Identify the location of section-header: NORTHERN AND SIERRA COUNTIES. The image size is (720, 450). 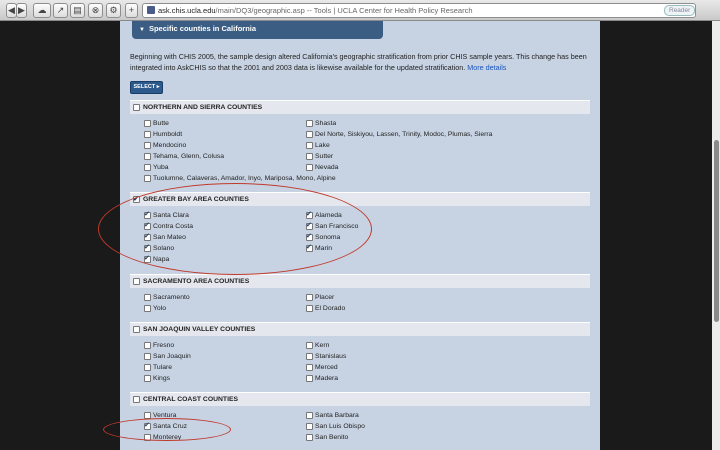
(360, 107).